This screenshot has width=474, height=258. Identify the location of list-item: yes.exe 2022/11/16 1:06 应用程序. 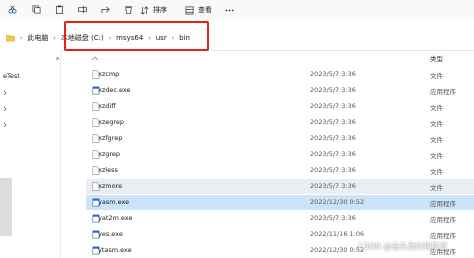
(280, 234).